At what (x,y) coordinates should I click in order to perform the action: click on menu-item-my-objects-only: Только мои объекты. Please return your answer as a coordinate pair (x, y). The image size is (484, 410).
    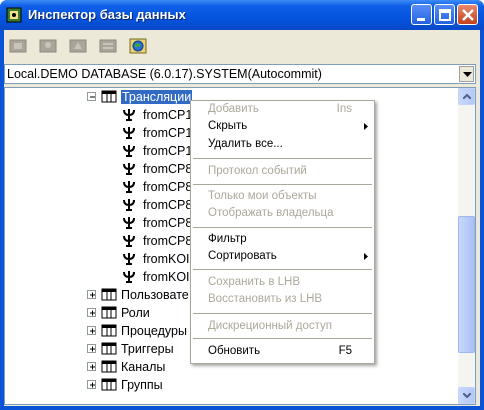
    Looking at the image, I should click on (282, 197).